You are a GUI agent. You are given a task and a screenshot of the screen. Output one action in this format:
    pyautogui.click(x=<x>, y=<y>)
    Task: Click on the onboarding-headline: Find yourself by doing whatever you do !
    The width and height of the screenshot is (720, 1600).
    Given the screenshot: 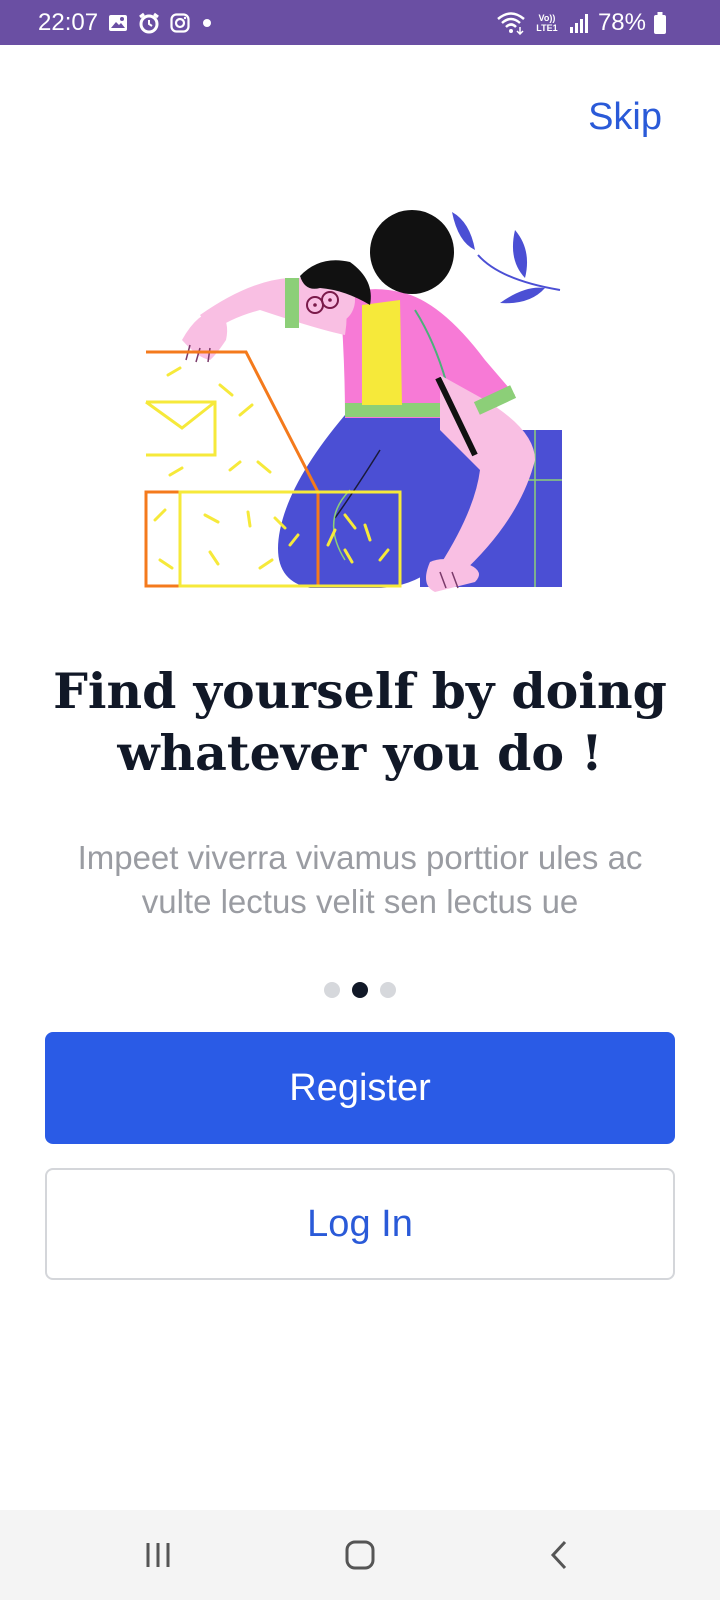 What is the action you would take?
    pyautogui.click(x=360, y=722)
    